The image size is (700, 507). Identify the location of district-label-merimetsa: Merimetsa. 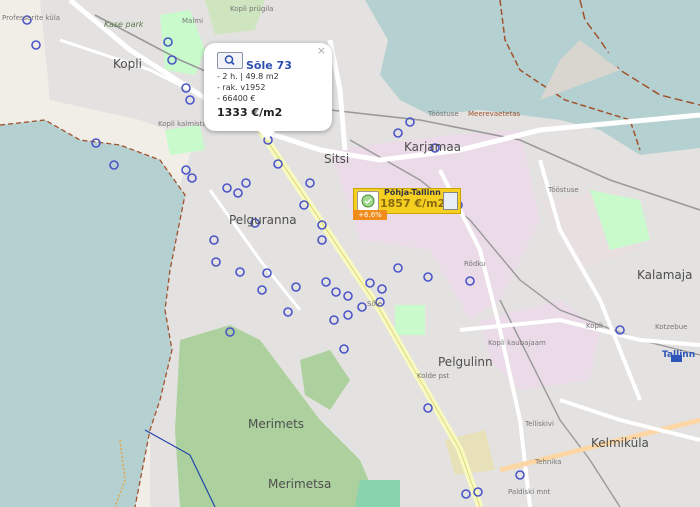
(300, 484).